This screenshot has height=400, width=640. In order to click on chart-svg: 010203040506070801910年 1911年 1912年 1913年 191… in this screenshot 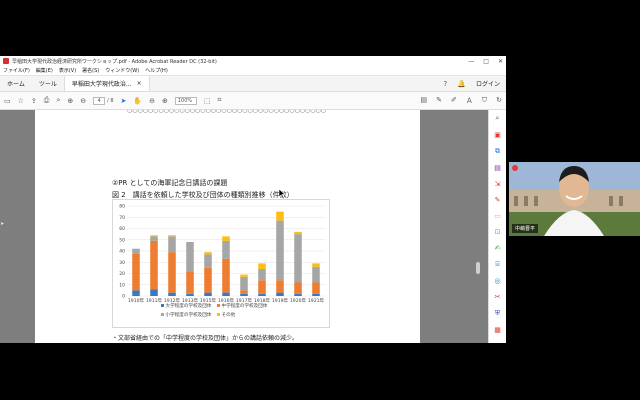, I will do `click(222, 261)`.